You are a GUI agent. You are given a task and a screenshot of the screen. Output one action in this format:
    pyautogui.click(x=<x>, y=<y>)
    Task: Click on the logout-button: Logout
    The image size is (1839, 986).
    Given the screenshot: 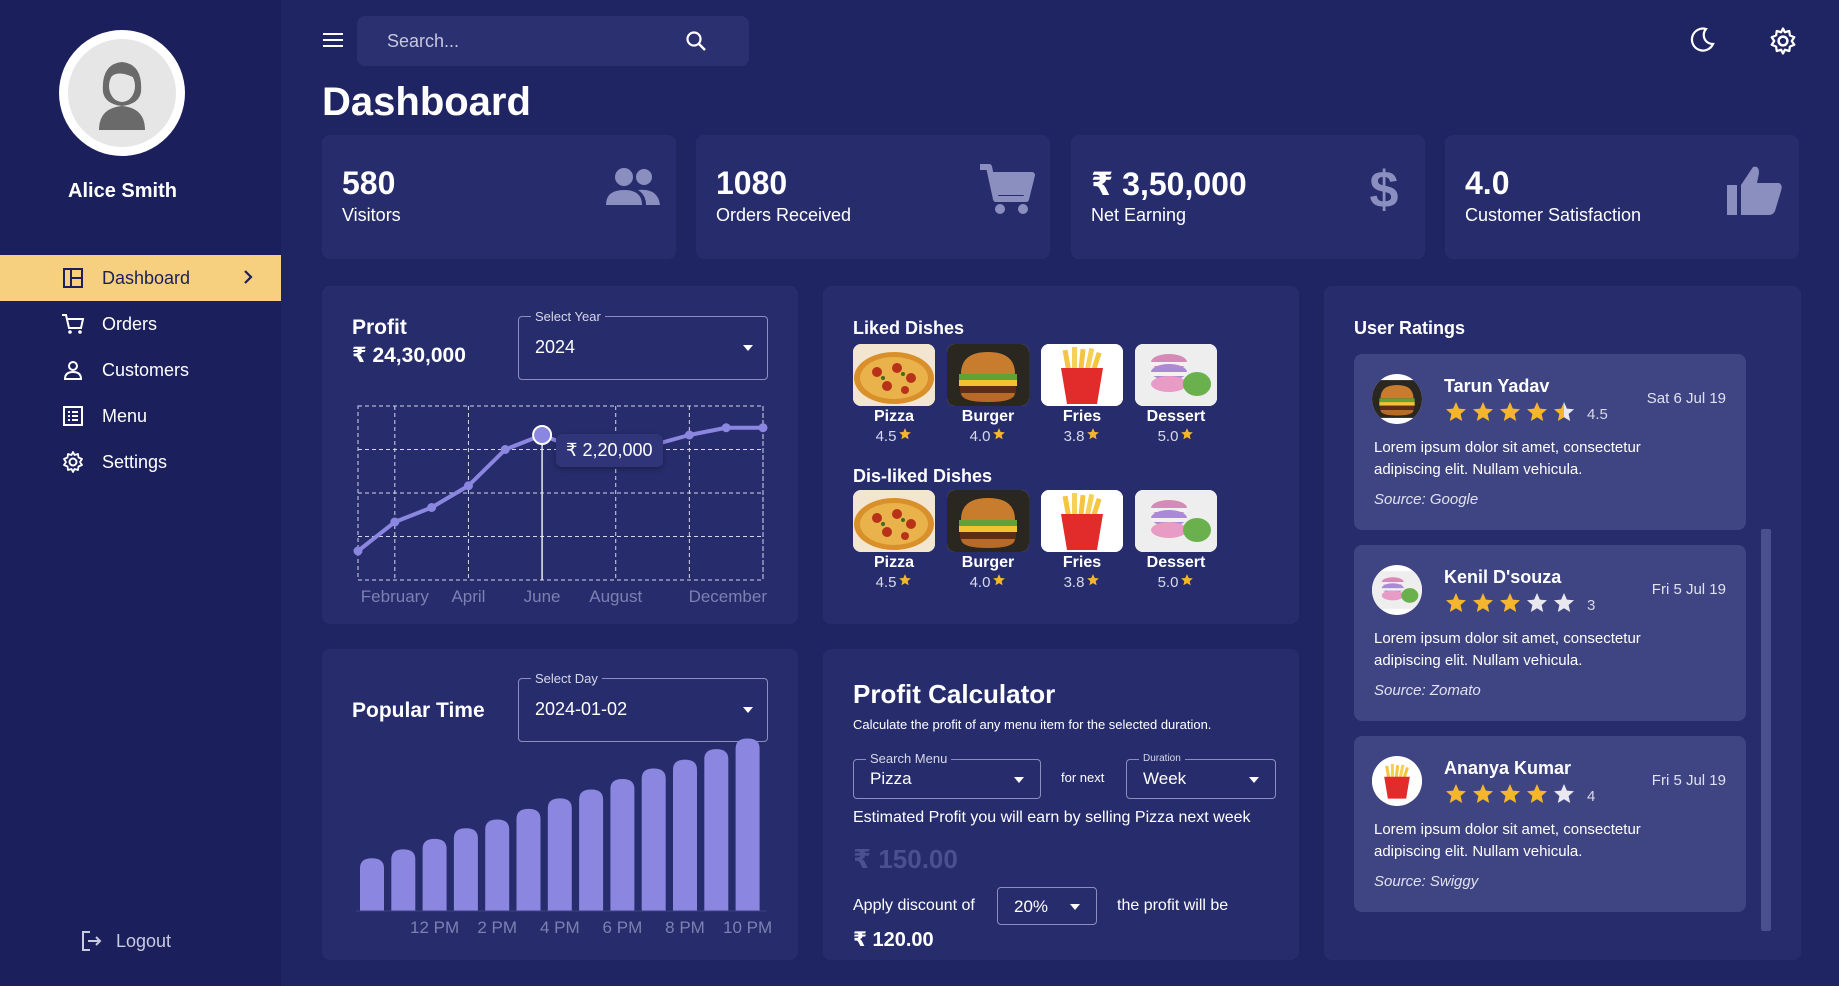 What is the action you would take?
    pyautogui.click(x=125, y=941)
    